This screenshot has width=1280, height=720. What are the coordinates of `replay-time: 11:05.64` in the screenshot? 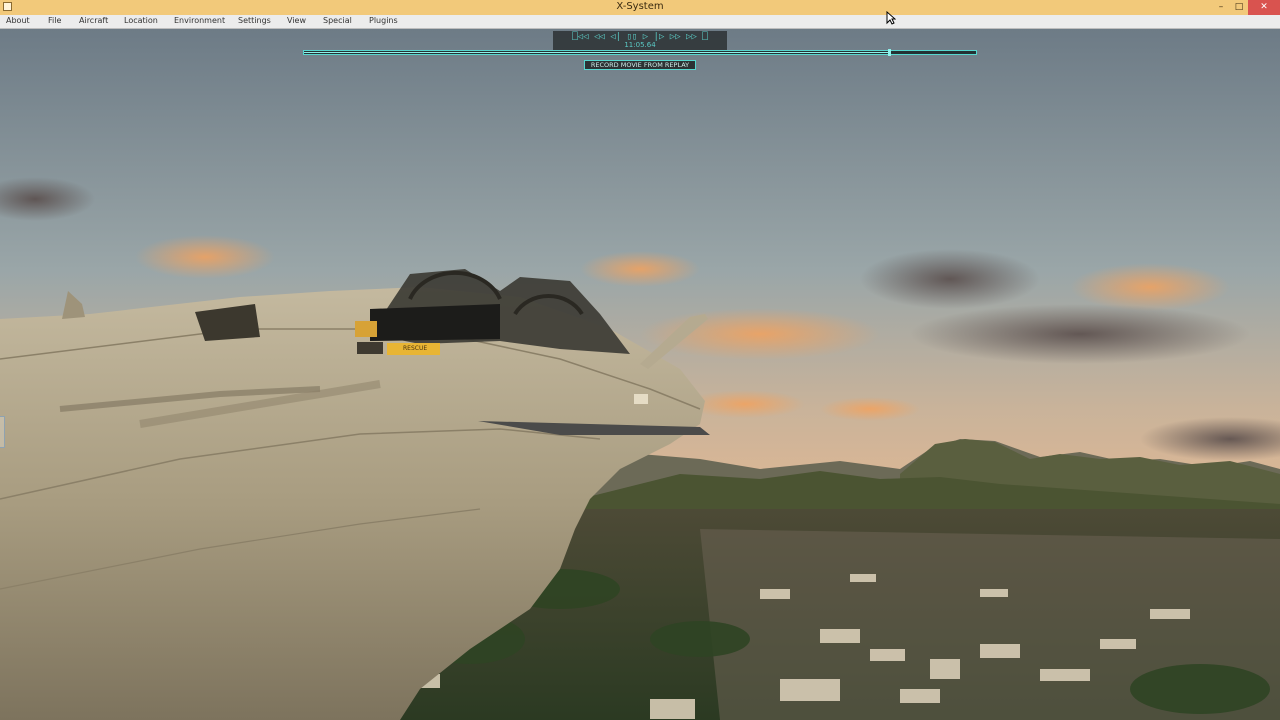 It's located at (640, 45).